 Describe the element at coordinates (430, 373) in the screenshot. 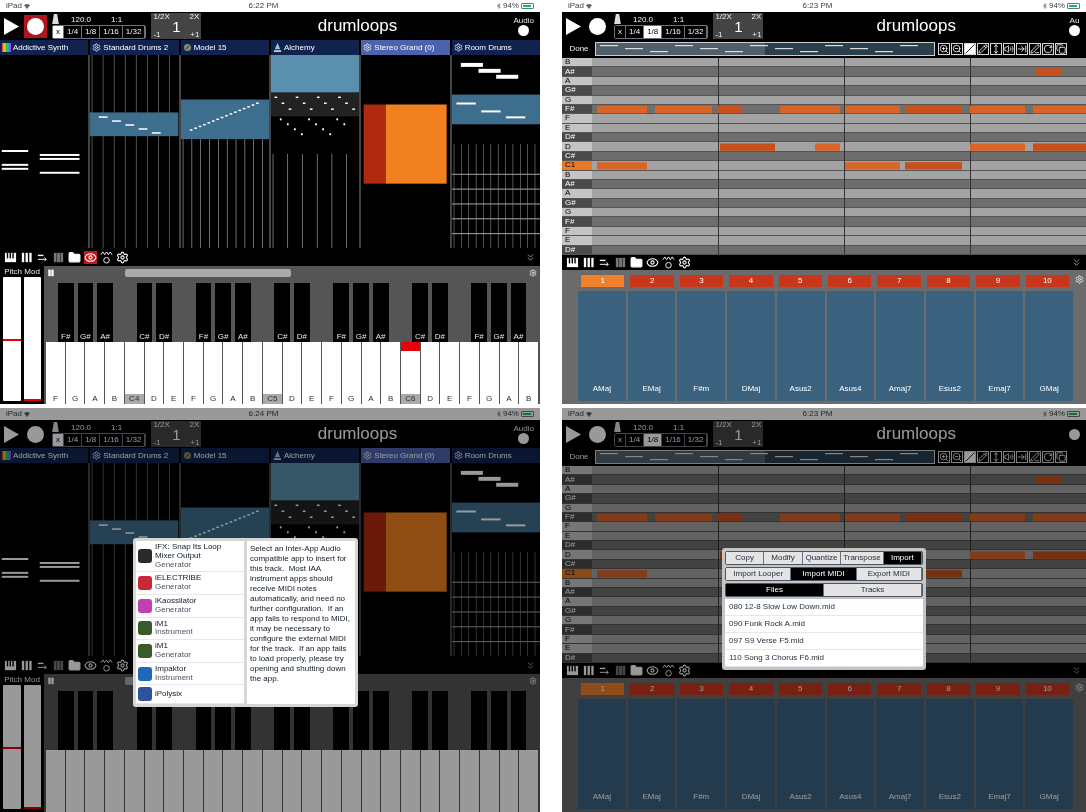

I see `natural-key: D` at that location.